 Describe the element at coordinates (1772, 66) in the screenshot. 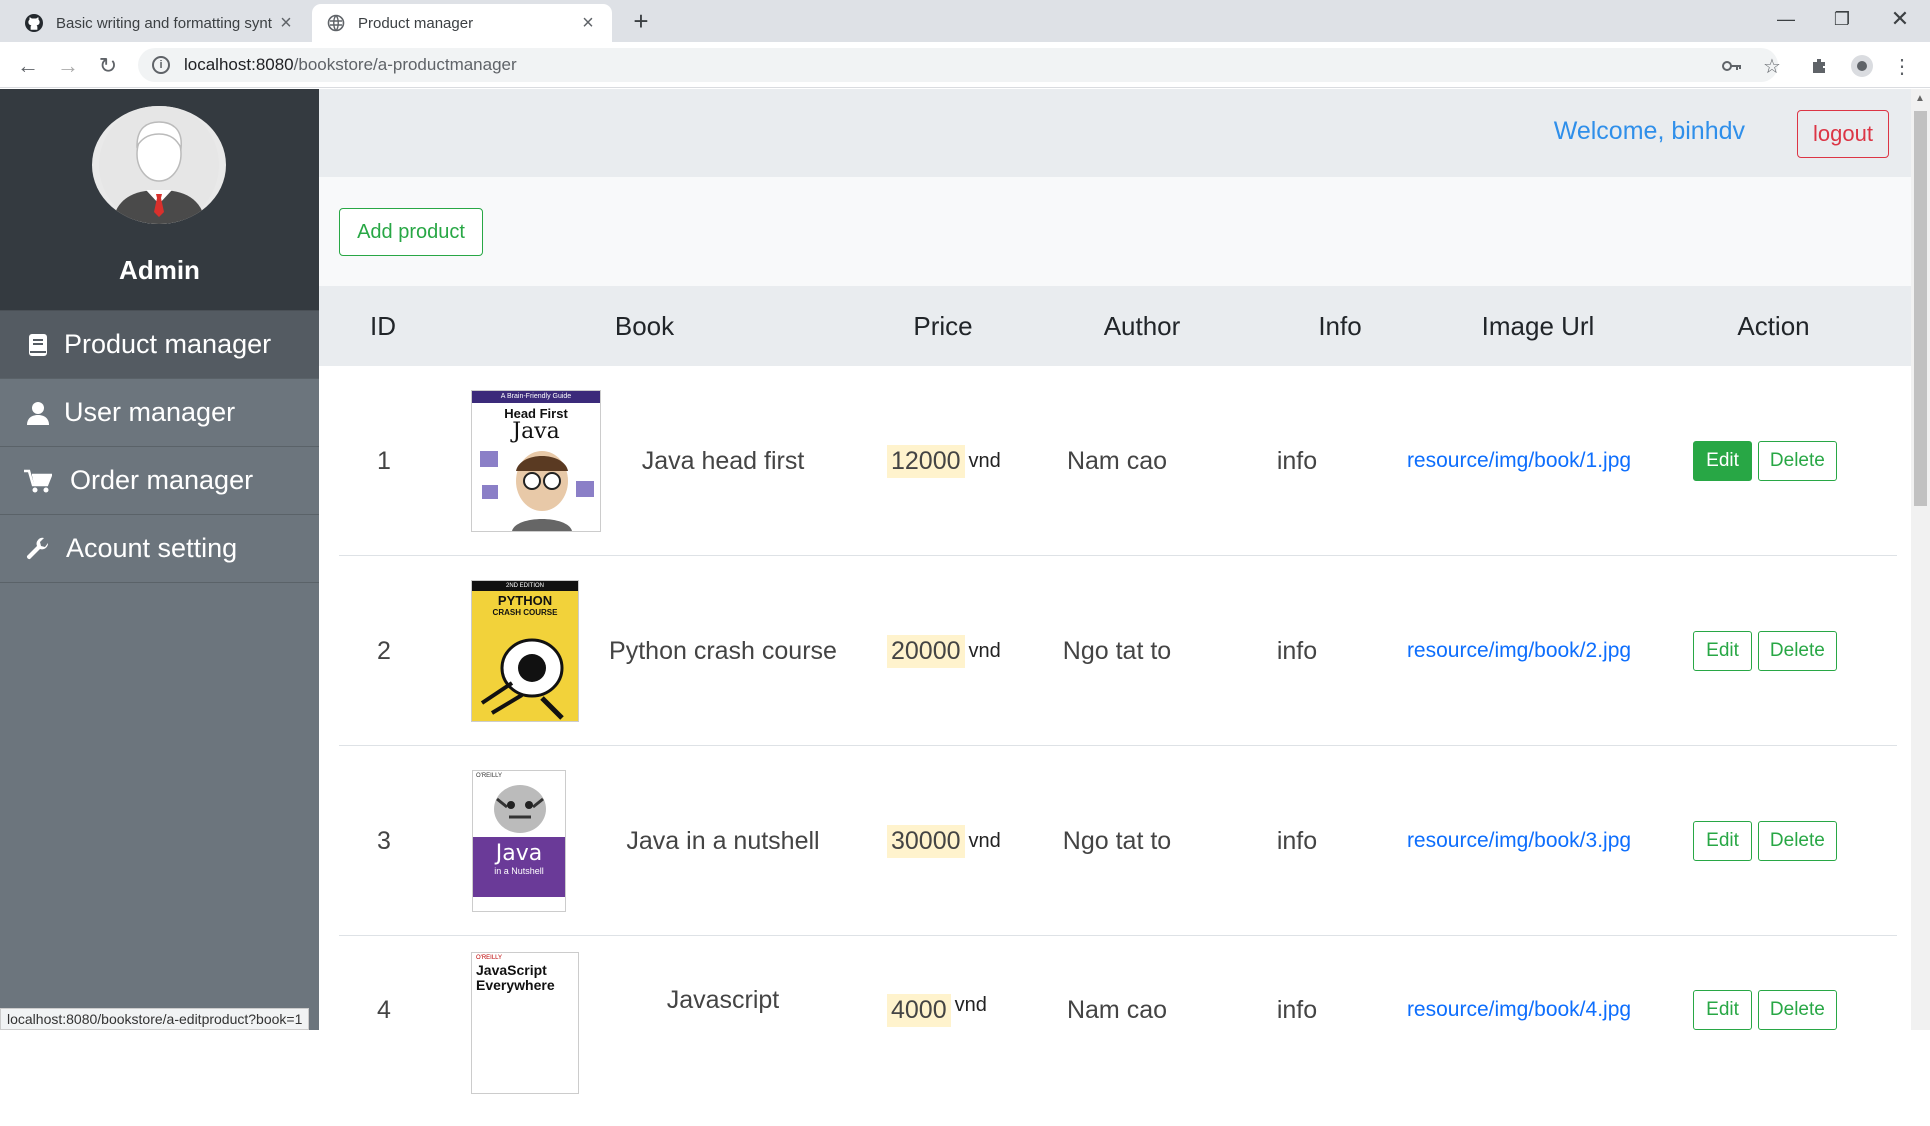

I see `star-icon: ☆` at that location.